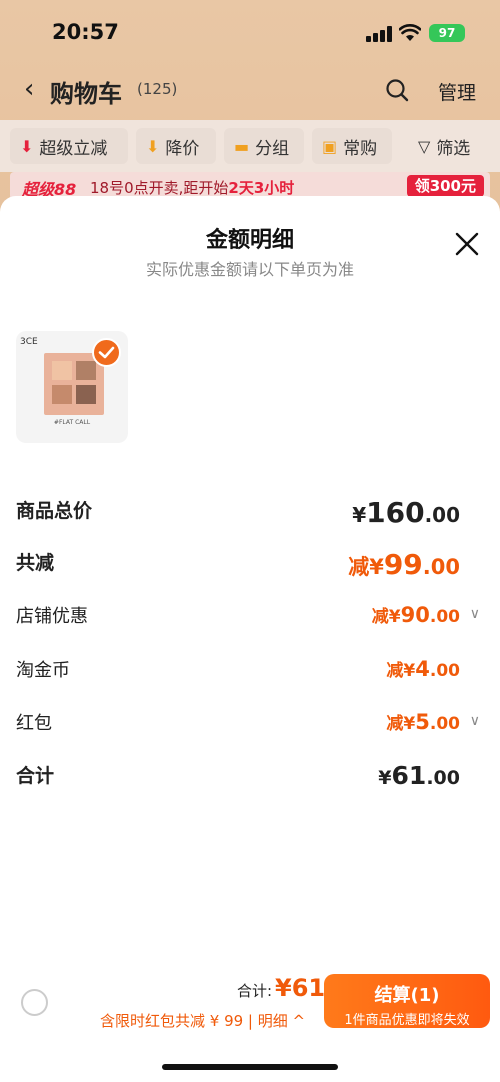  Describe the element at coordinates (85, 32) in the screenshot. I see `status-time: 20:57` at that location.